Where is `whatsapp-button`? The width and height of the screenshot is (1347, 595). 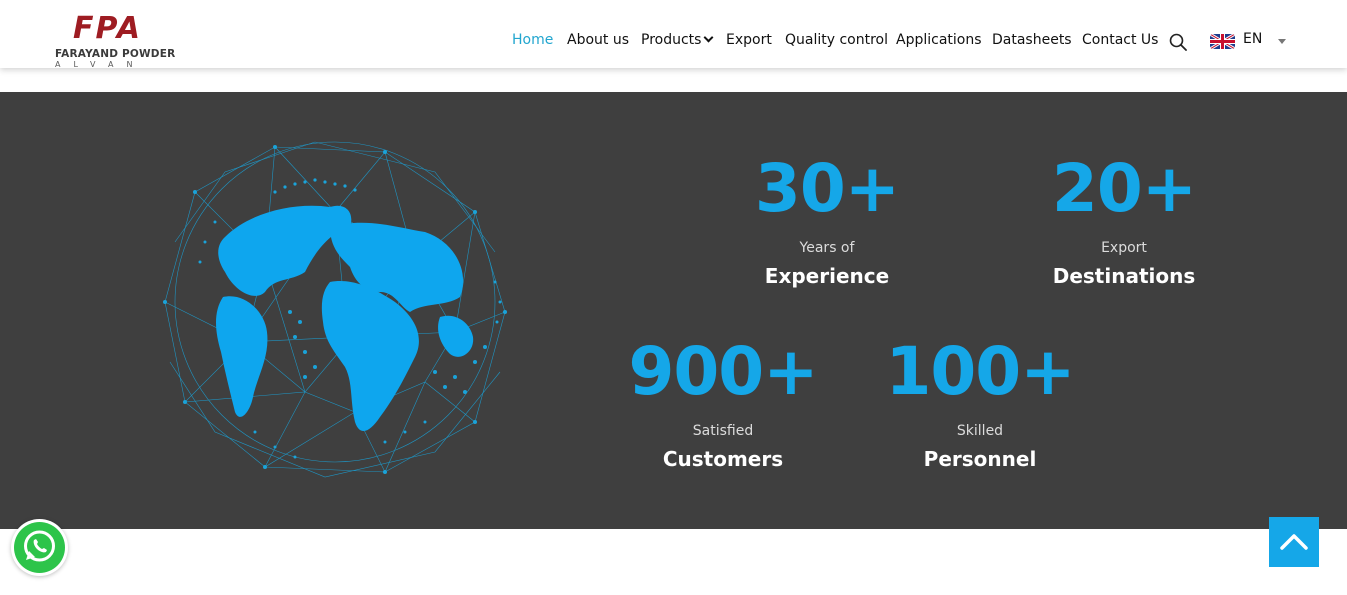
whatsapp-button is located at coordinates (39, 547).